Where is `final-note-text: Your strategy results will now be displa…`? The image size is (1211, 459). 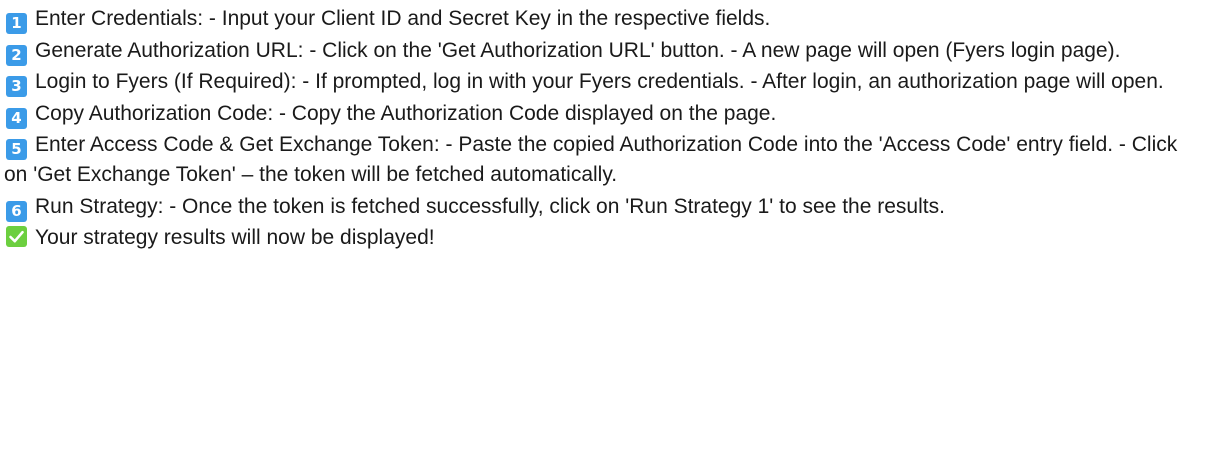
final-note-text: Your strategy results will now be displa… is located at coordinates (235, 238).